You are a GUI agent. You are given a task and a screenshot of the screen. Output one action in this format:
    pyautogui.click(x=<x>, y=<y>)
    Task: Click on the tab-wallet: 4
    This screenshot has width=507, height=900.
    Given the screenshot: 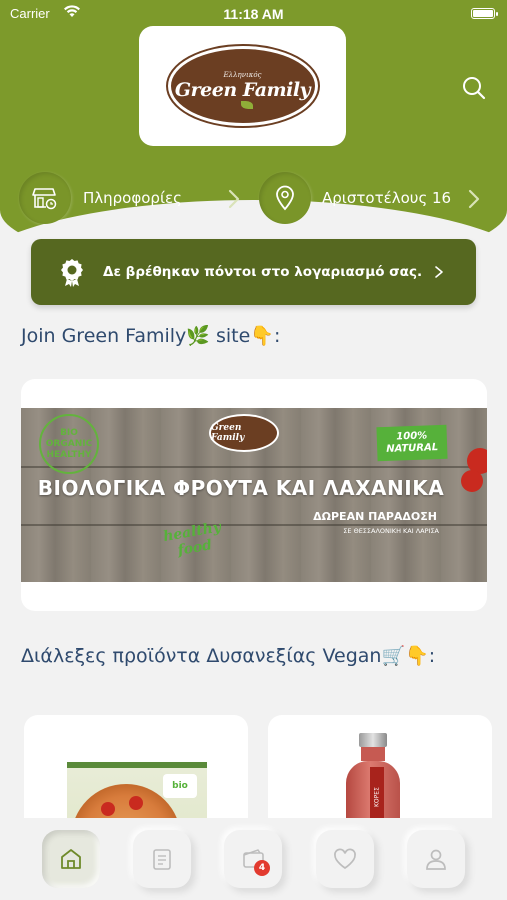 What is the action you would take?
    pyautogui.click(x=253, y=859)
    